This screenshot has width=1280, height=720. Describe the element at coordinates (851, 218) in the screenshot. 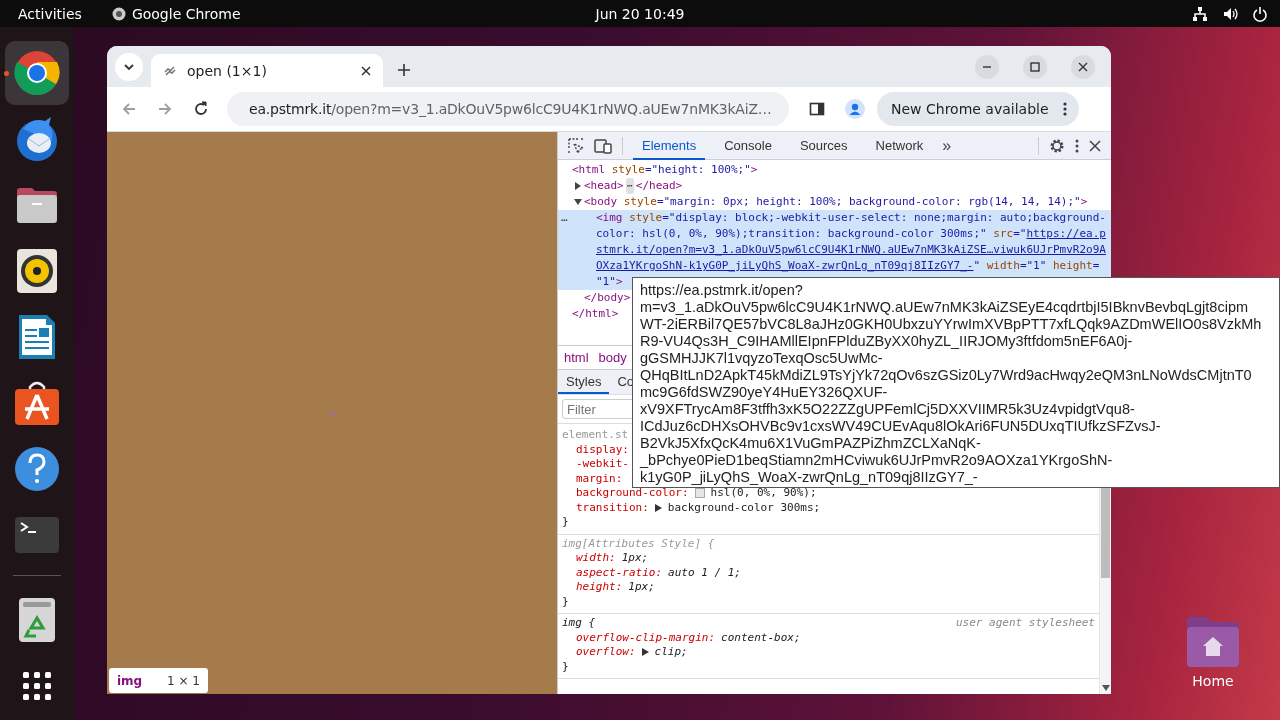

I see `dom-line: <img style="display: block;-webkit-user-select: none;margin: auto;background-` at that location.